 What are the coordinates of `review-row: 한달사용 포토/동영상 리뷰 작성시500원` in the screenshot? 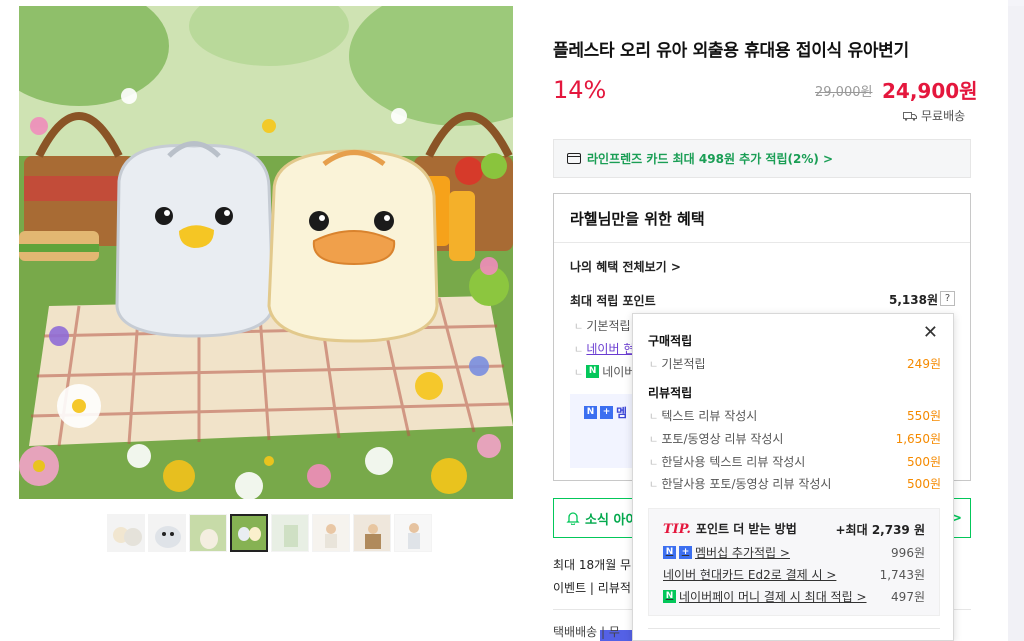 It's located at (795, 483).